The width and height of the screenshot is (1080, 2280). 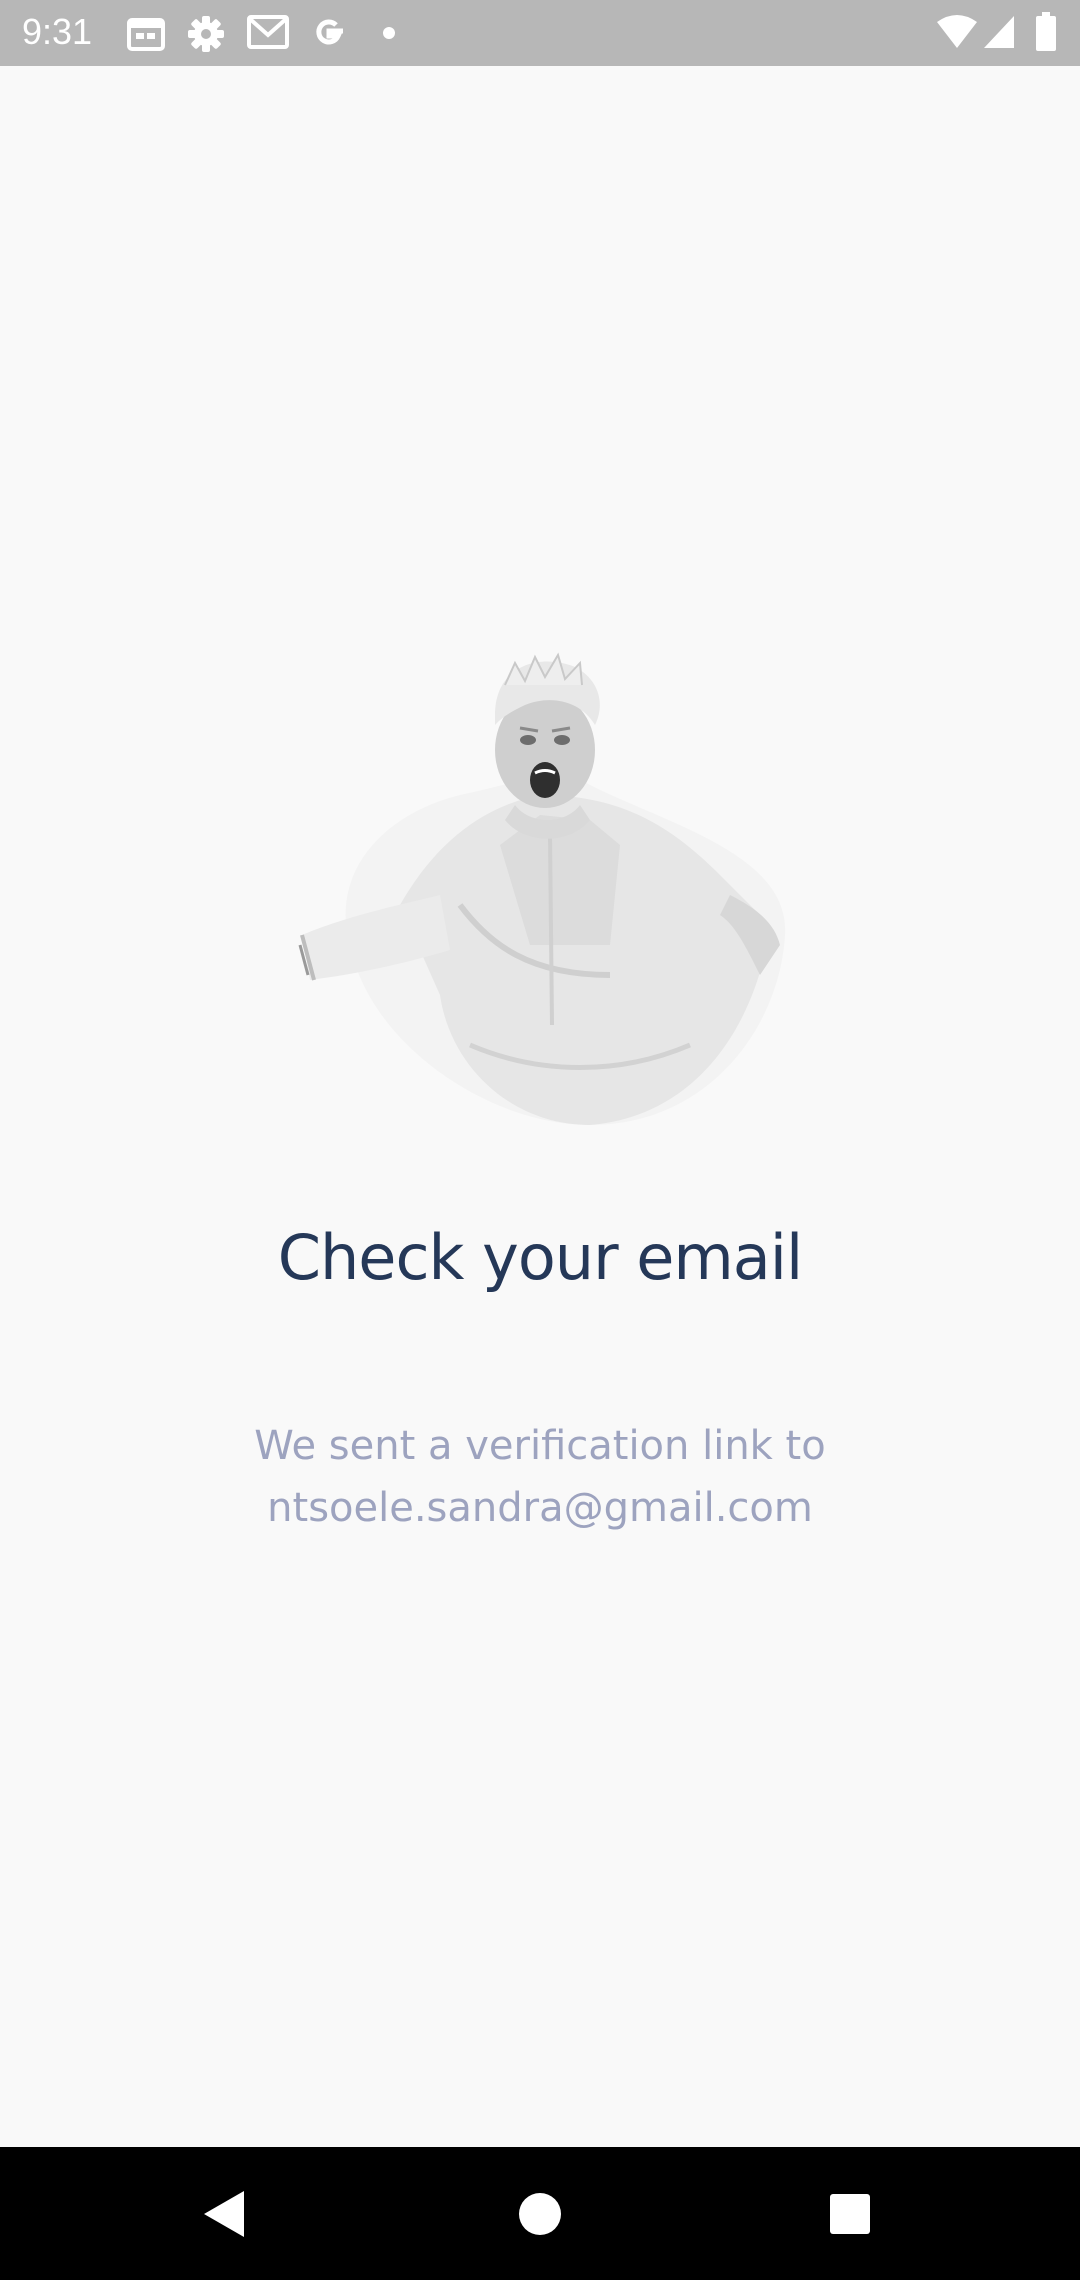 I want to click on google-icon, so click(x=329, y=35).